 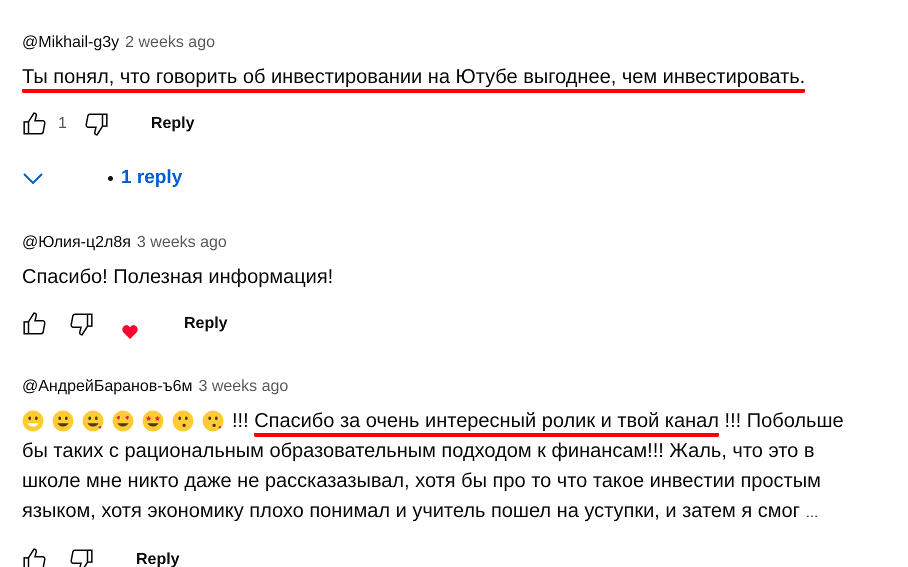 What do you see at coordinates (421, 481) in the screenshot?
I see `comment-text: школе мне никто даже не рассказазывал, хотя бы про то что такое инвестии простым` at bounding box center [421, 481].